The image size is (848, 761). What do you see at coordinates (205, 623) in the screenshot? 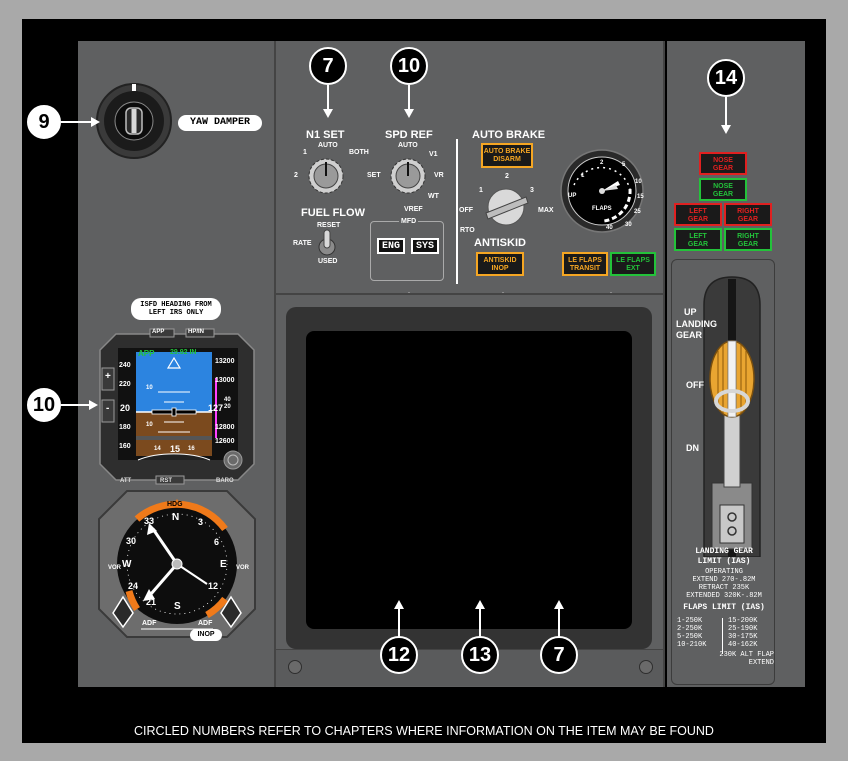
I see `rmi-adf-right: ADF` at bounding box center [205, 623].